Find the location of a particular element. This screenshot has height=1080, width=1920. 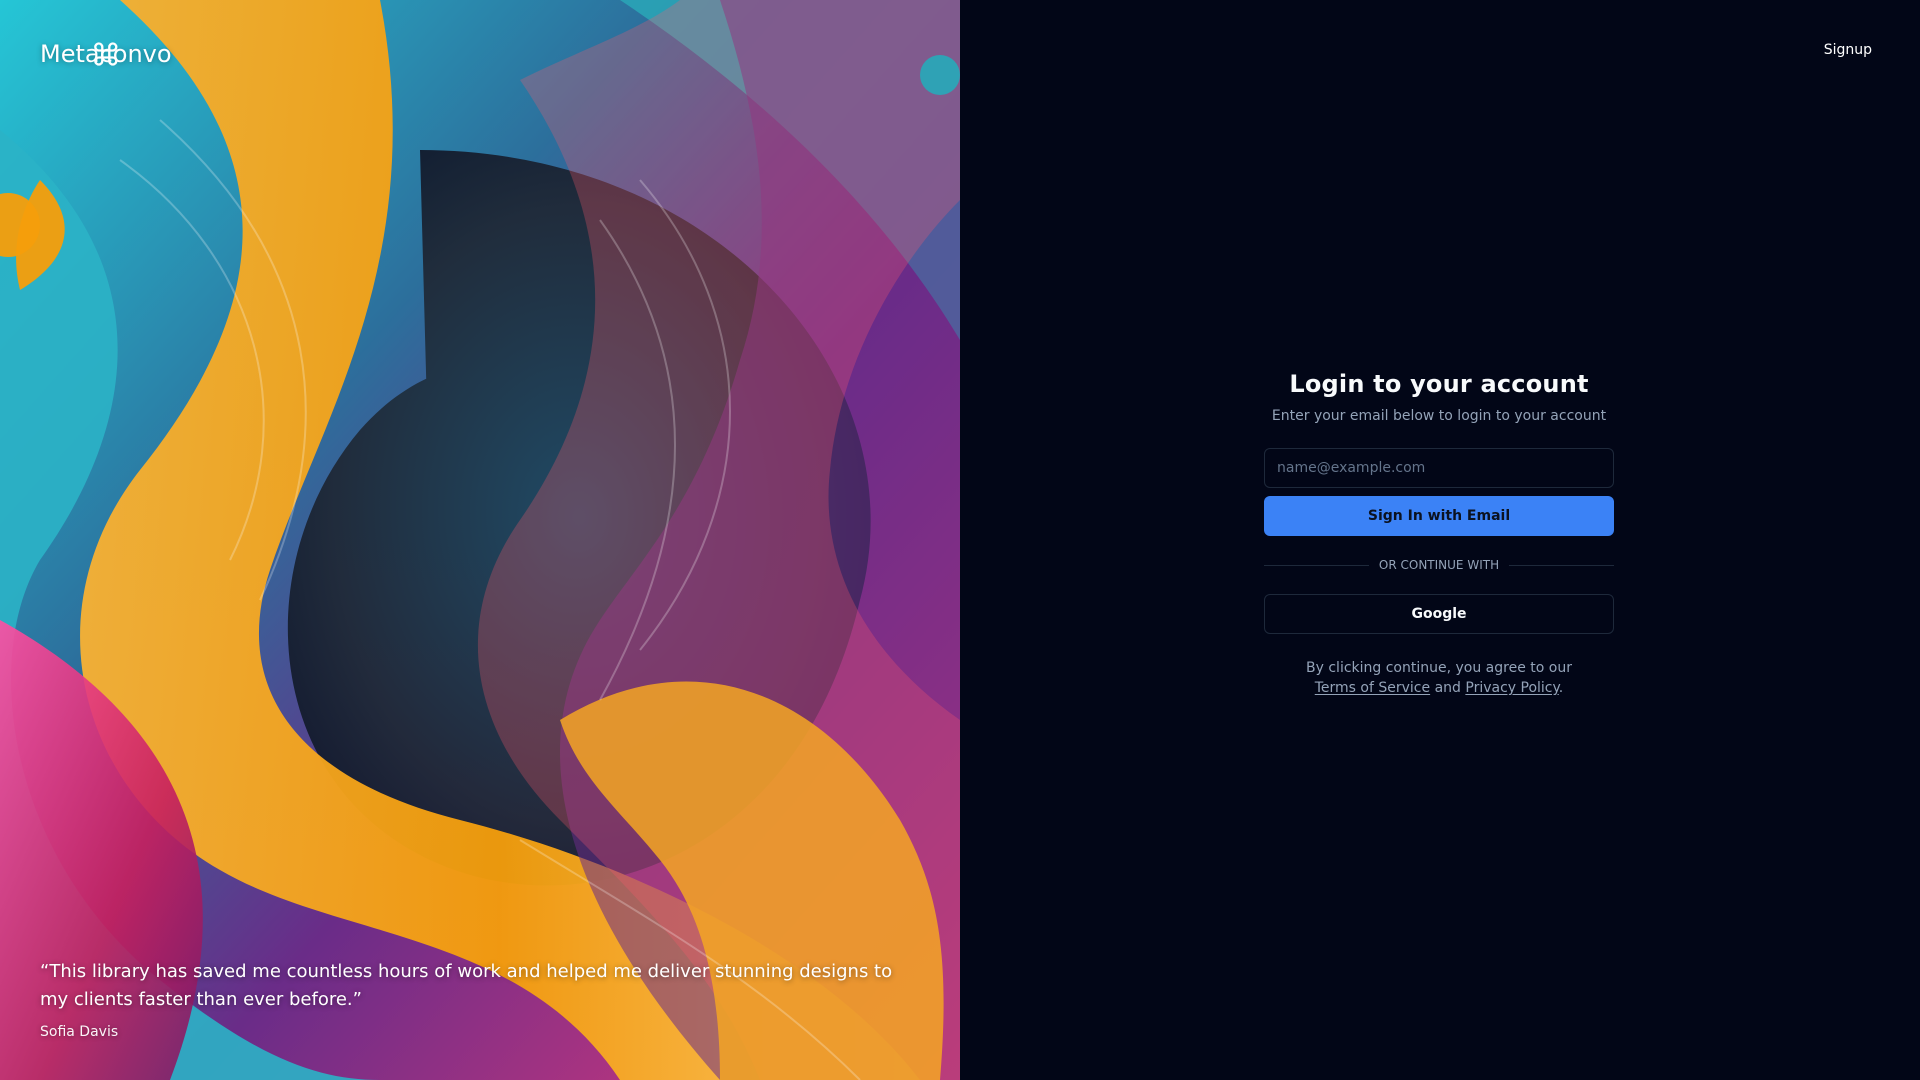

legal-suffix: . is located at coordinates (1561, 688).